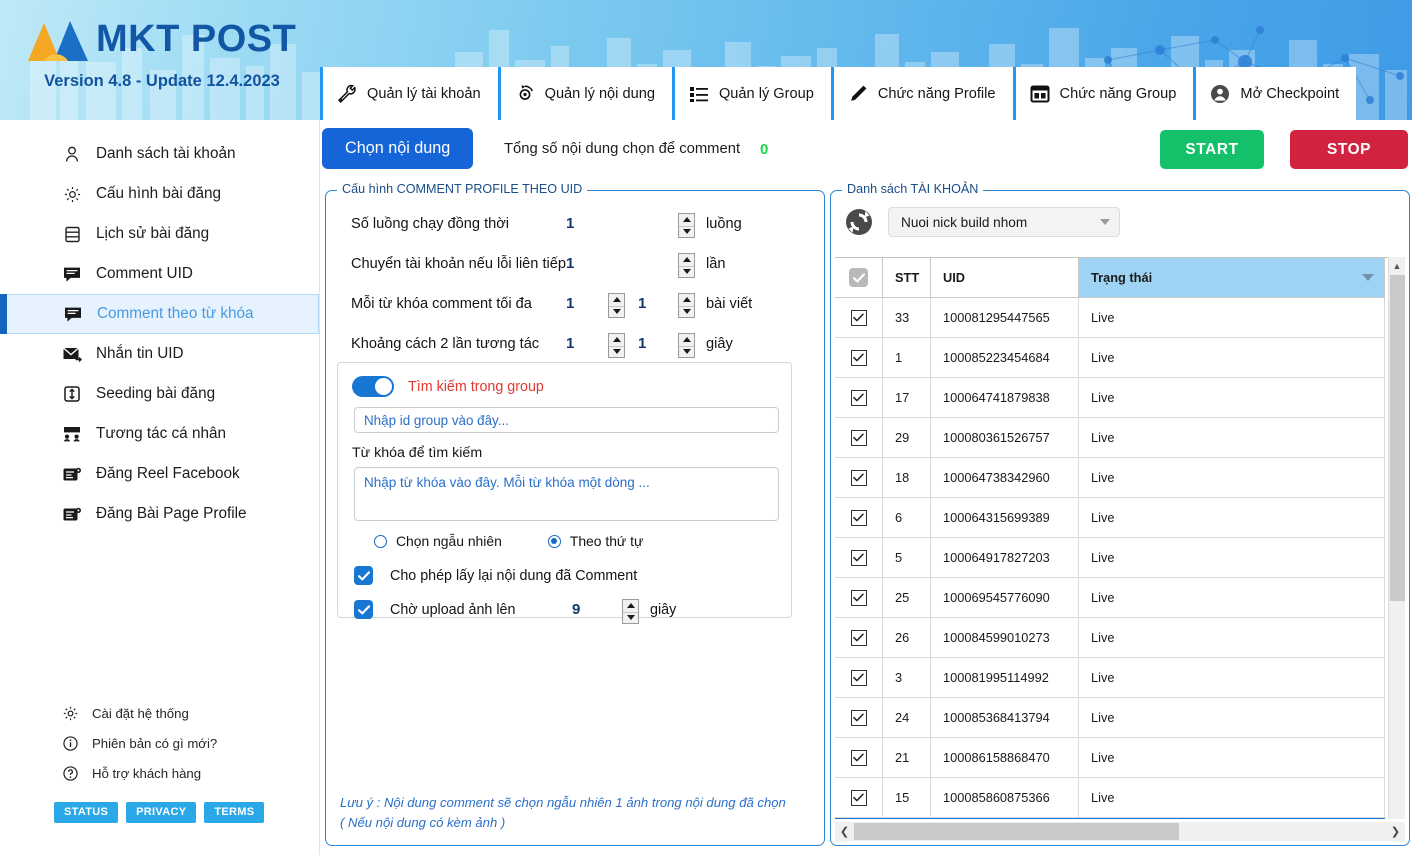 This screenshot has height=855, width=1412. I want to click on search-in-group-toggle, so click(373, 386).